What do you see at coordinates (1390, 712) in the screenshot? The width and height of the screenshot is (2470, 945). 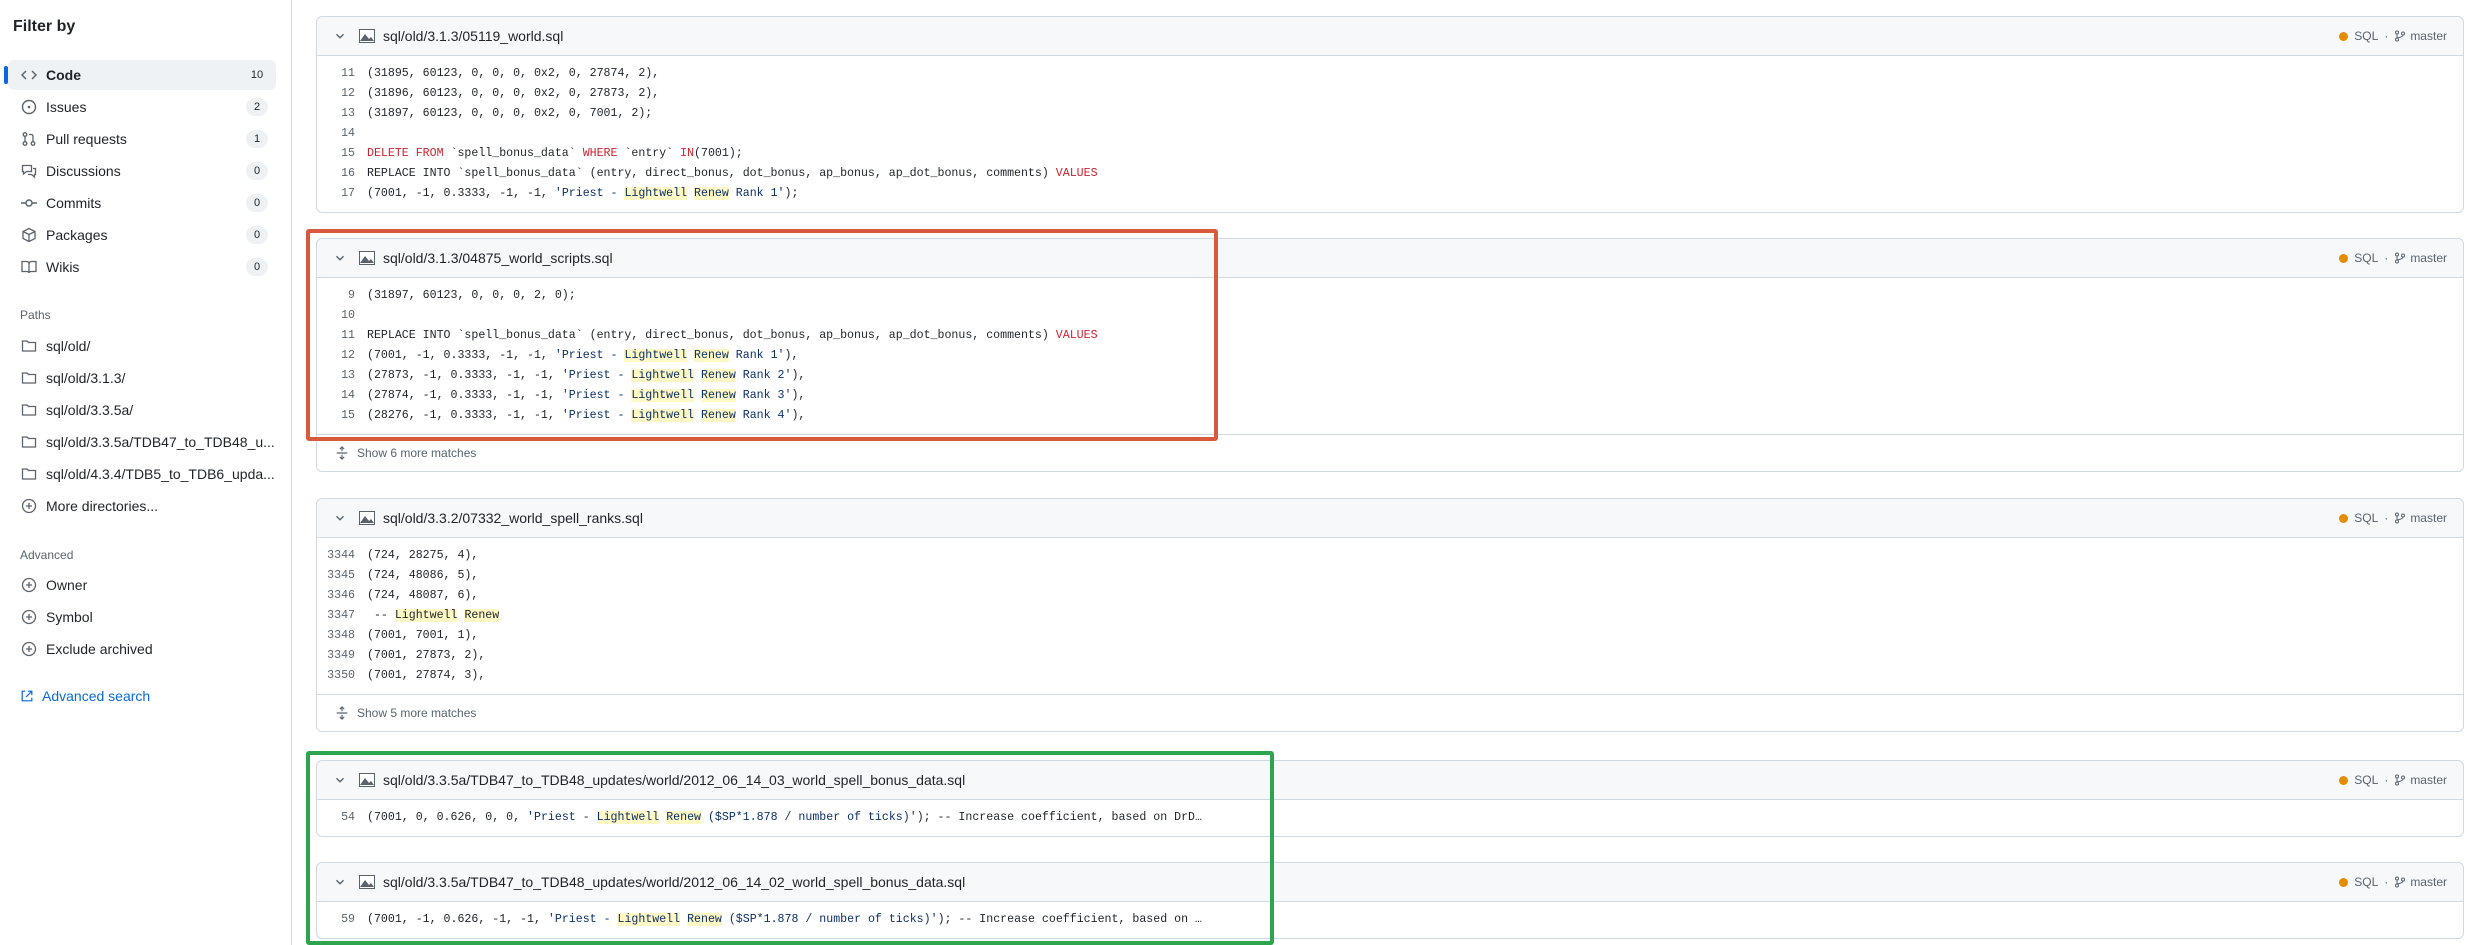 I see `show-more-matches-button: Show 5 more matches` at bounding box center [1390, 712].